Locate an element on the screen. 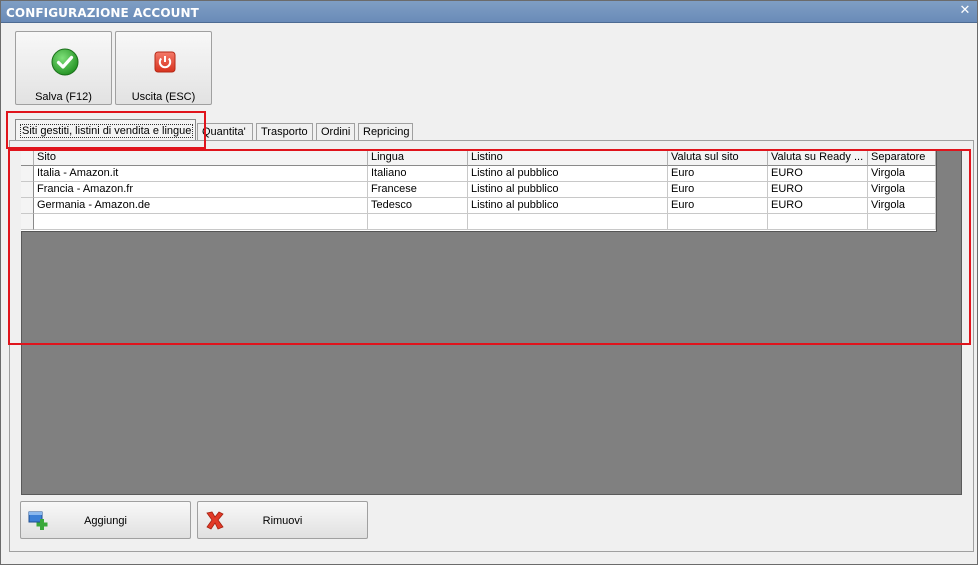 The height and width of the screenshot is (565, 978). tab-label: Ordini is located at coordinates (336, 132).